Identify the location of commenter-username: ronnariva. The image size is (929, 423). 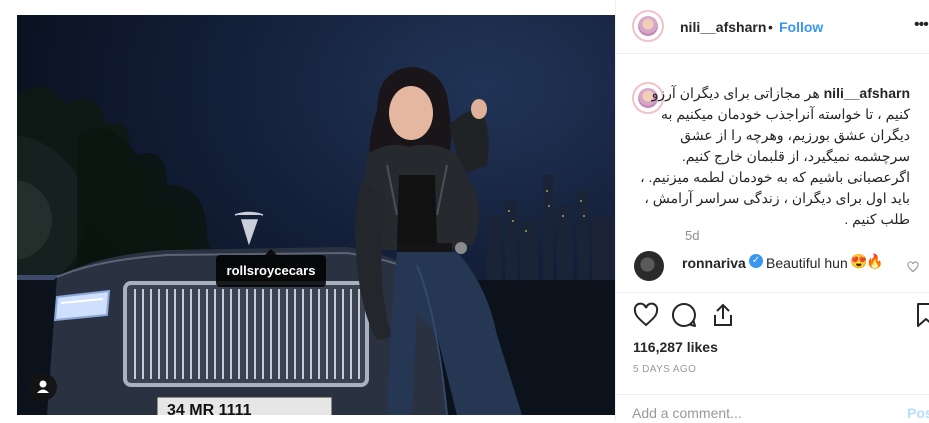
(714, 263).